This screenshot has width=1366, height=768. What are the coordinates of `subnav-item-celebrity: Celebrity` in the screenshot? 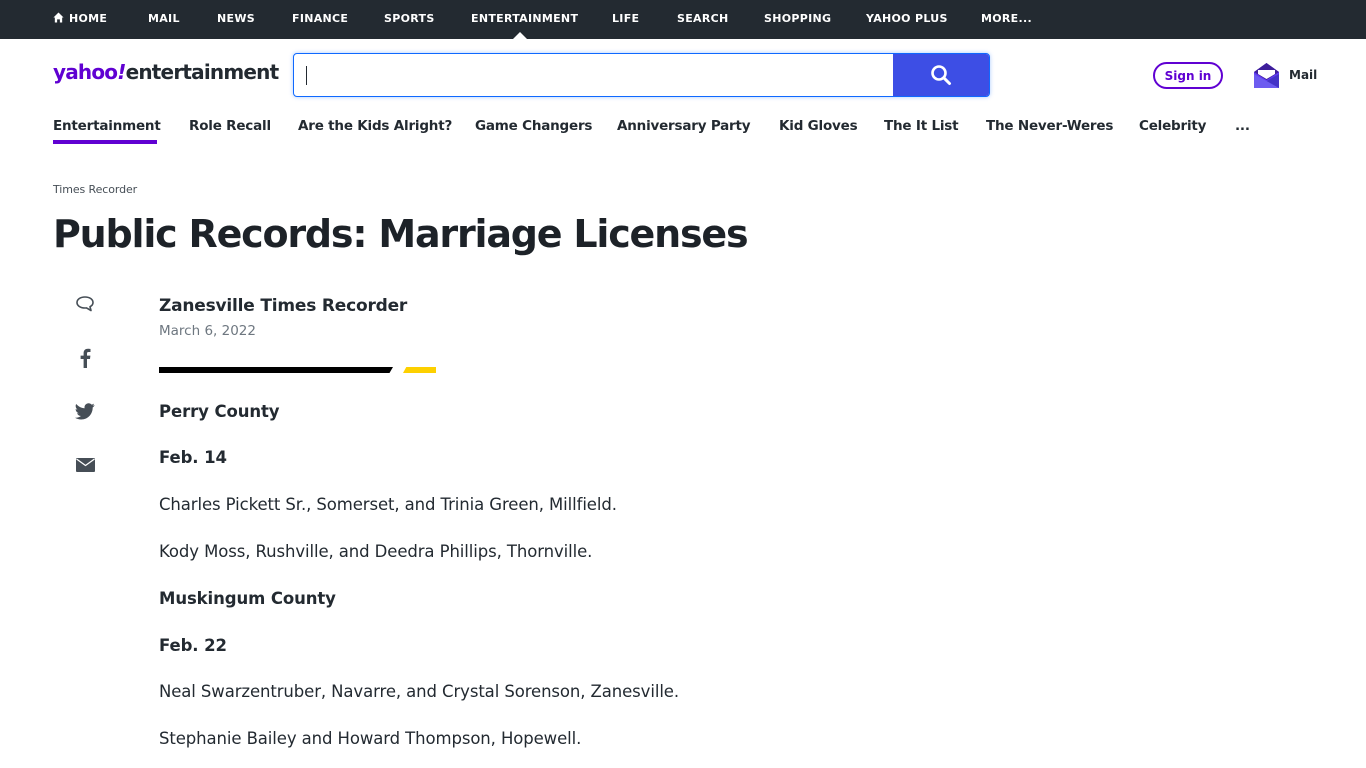 It's located at (1172, 126).